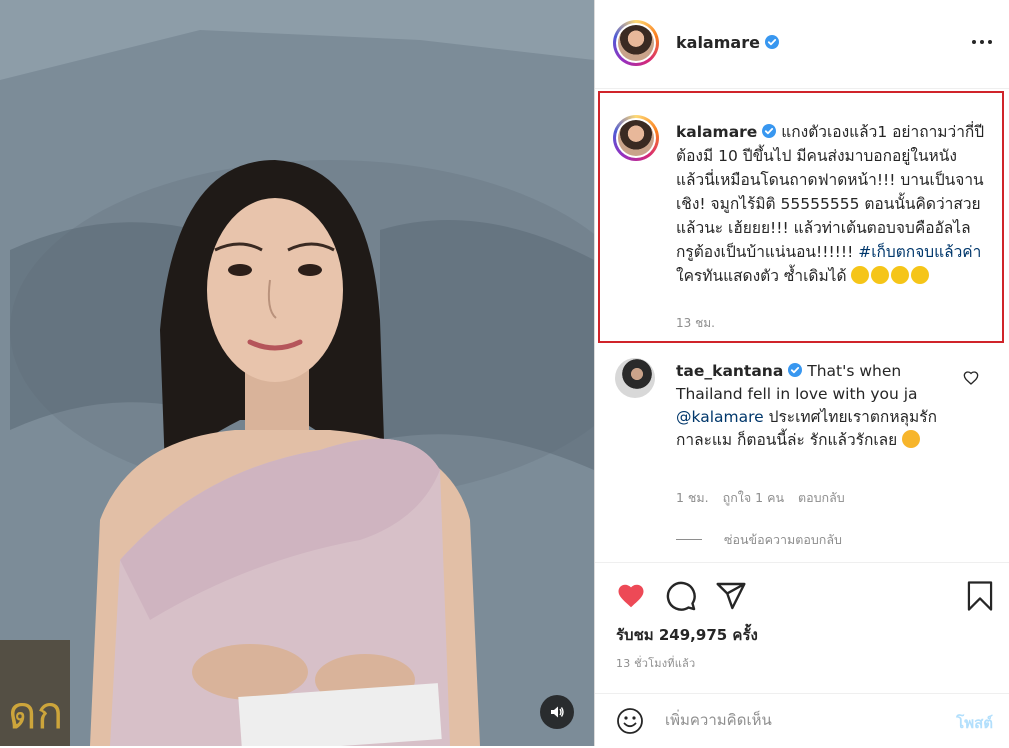  What do you see at coordinates (821, 497) in the screenshot?
I see `comment-reply-button: ตอบกลับ` at bounding box center [821, 497].